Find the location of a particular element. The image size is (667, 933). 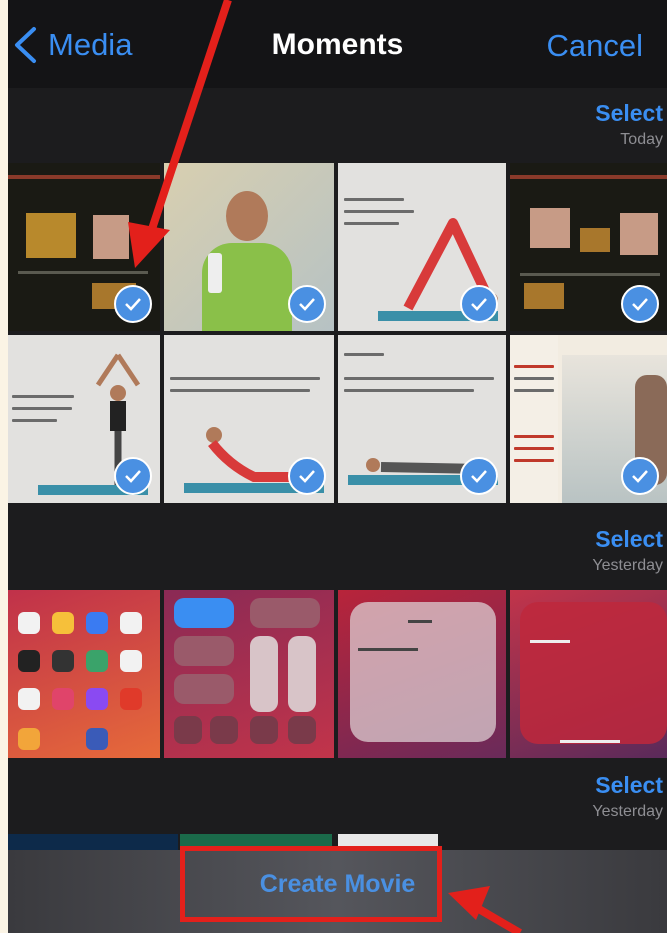

annotation-highlight-box is located at coordinates (311, 884).